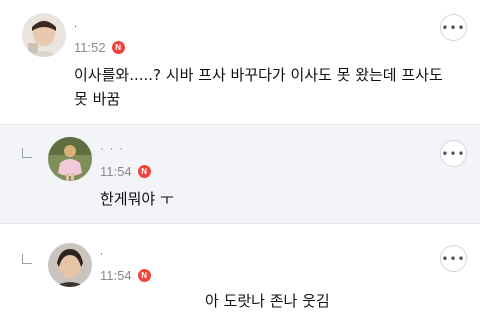 The image size is (480, 326). I want to click on comment-text: 이사를와.....? 시바 프사 바꾸다가 이사도 못 왔는데 프사도 못 바꿈, so click(258, 87).